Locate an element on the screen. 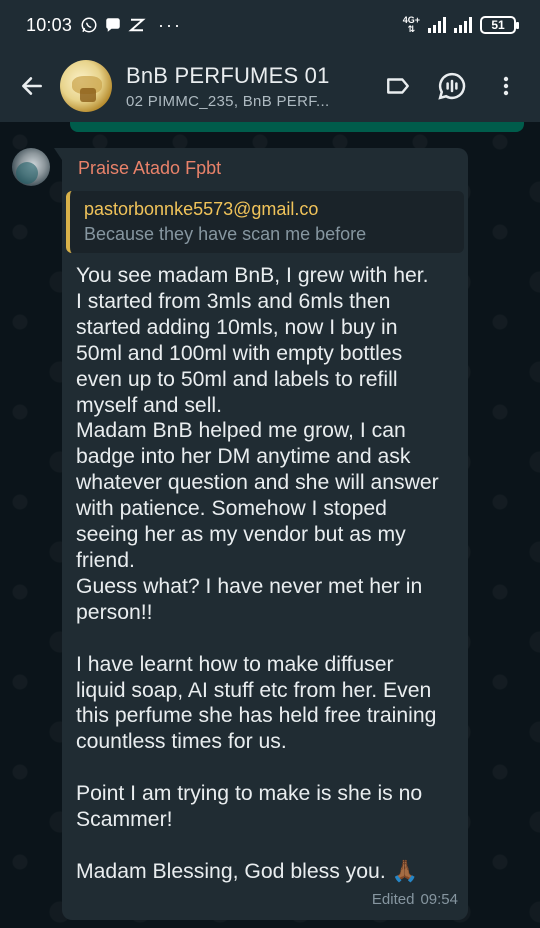 The height and width of the screenshot is (928, 540). message-line: person!! is located at coordinates (114, 612).